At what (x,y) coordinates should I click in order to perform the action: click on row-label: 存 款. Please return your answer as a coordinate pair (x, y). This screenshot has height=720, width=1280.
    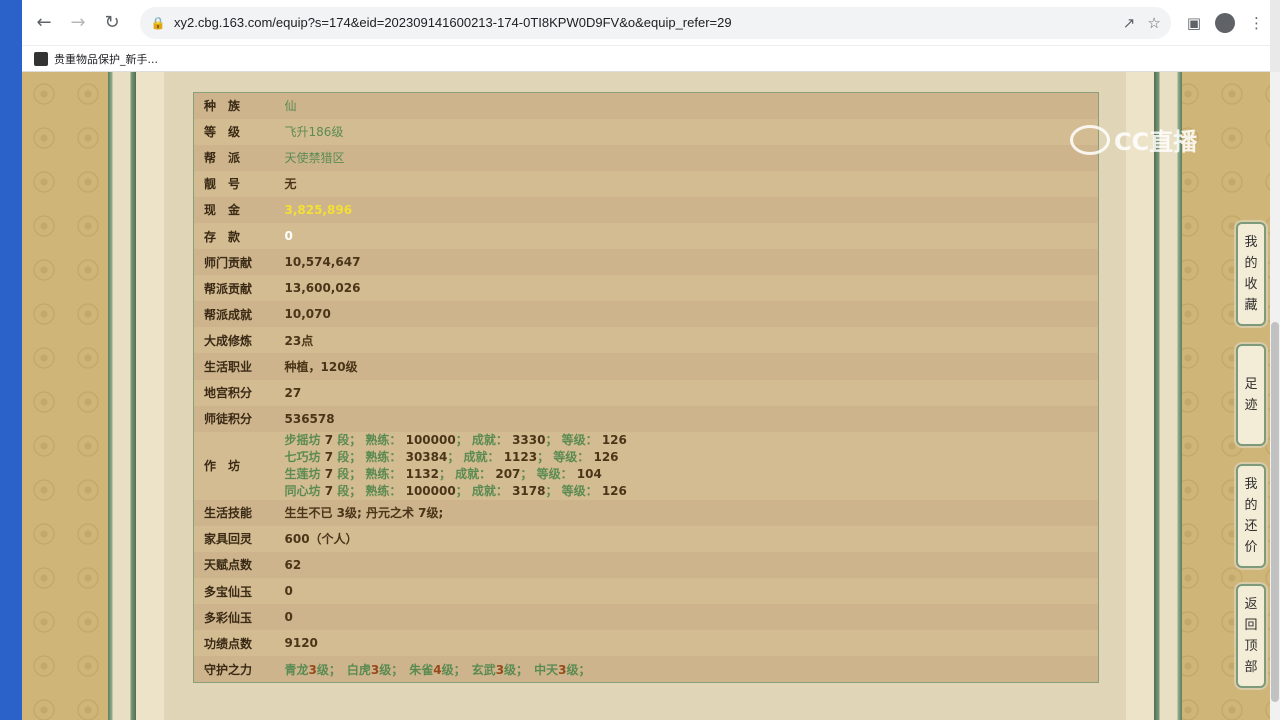
    Looking at the image, I should click on (234, 236).